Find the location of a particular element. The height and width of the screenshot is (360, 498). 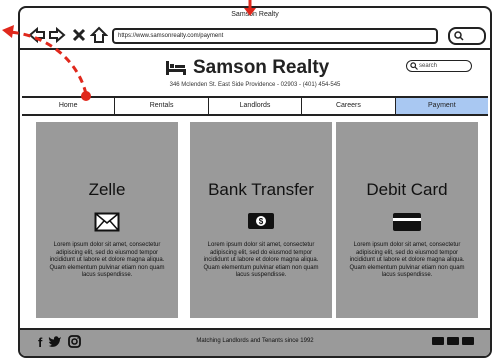

browser-search-box is located at coordinates (467, 36).